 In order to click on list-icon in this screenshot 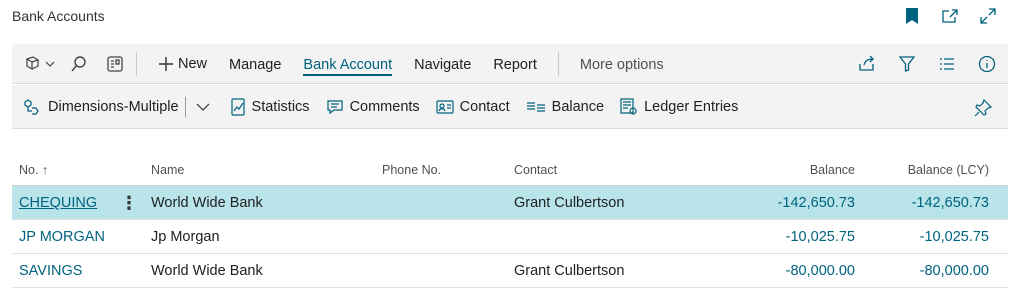, I will do `click(947, 64)`.